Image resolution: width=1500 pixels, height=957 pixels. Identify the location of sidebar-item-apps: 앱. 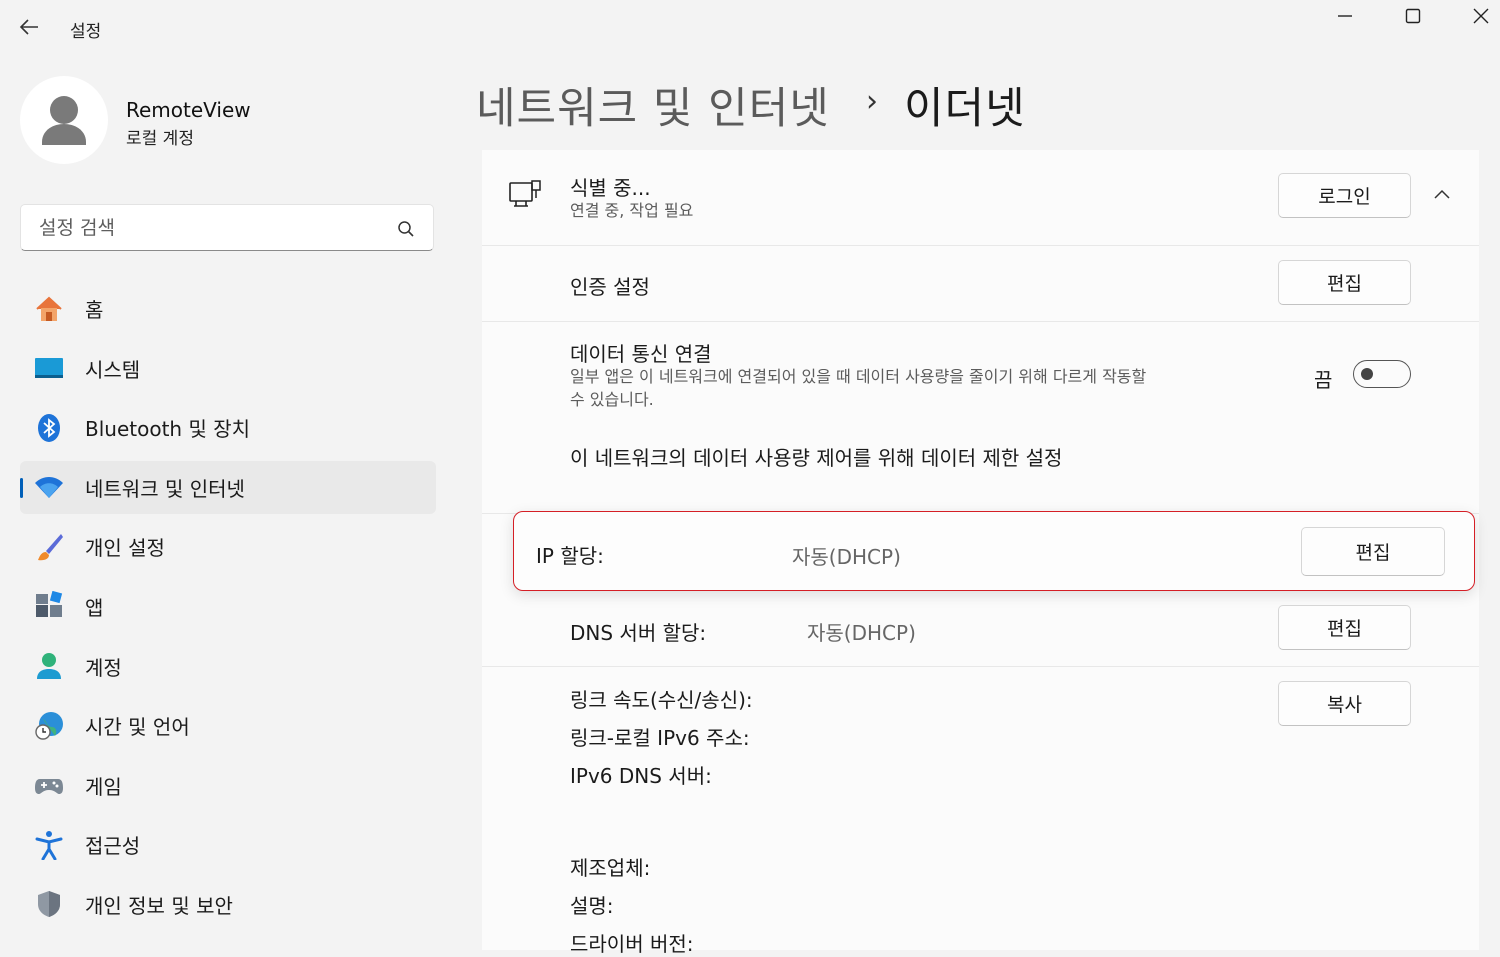
(228, 606).